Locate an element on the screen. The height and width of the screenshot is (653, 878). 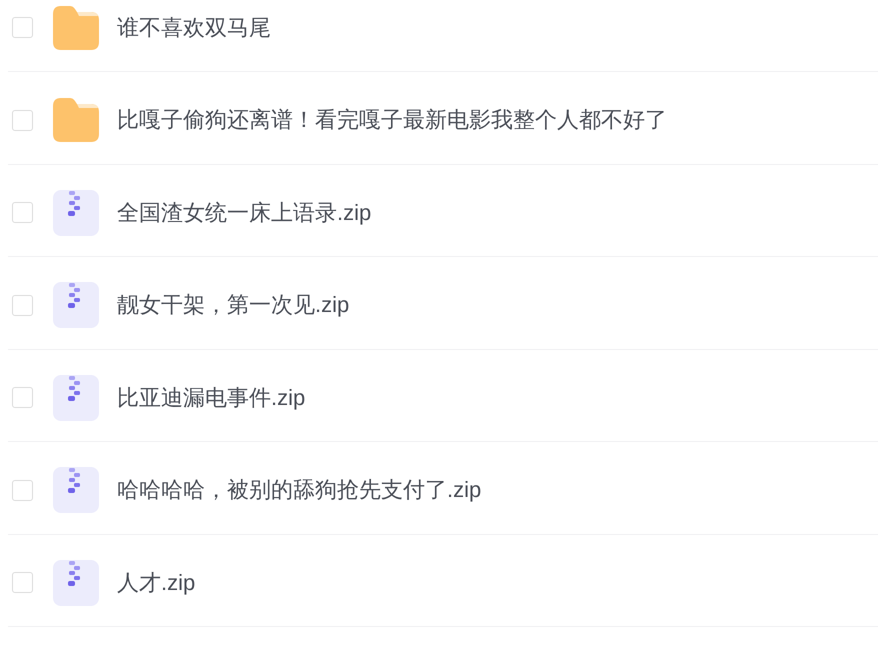
file-name: 靓女干架，第一次见.zip is located at coordinates (233, 305).